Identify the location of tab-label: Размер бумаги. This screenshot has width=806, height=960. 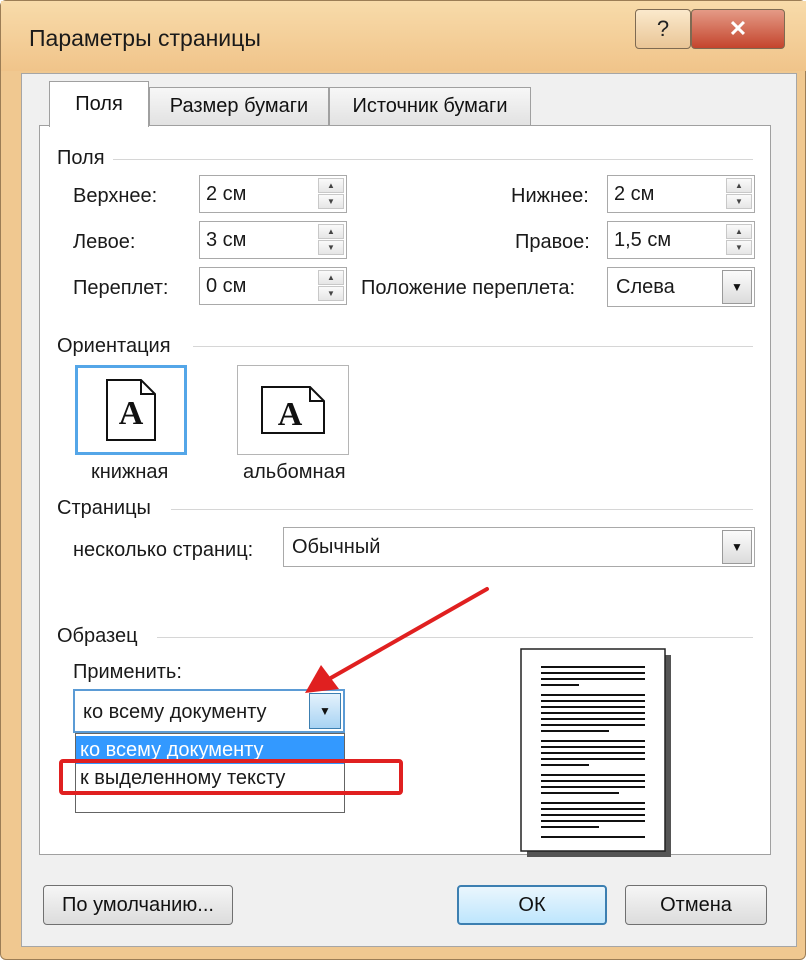
(239, 106).